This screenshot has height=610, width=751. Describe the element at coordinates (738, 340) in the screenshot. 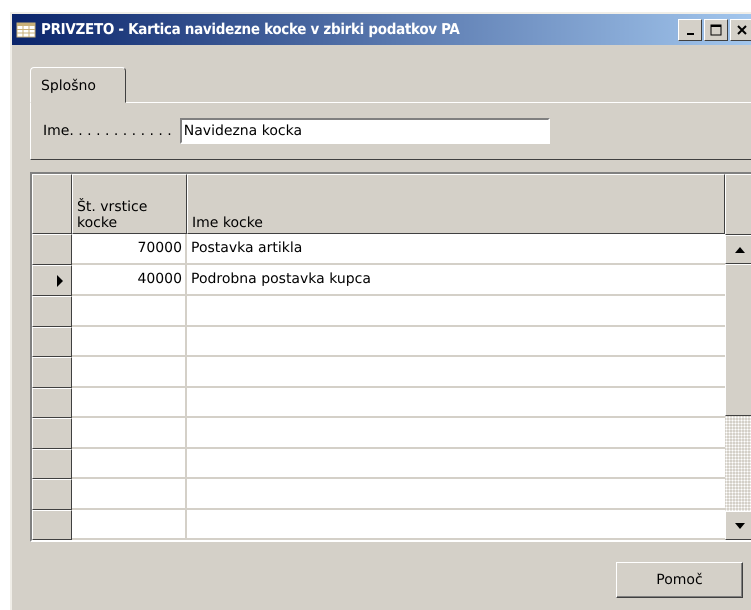

I see `scroll-thumb` at that location.